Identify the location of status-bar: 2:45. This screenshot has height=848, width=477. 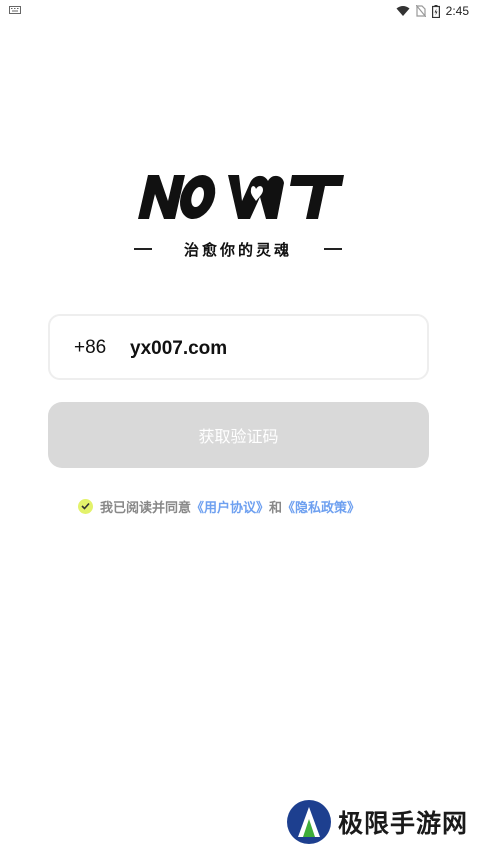
(238, 11).